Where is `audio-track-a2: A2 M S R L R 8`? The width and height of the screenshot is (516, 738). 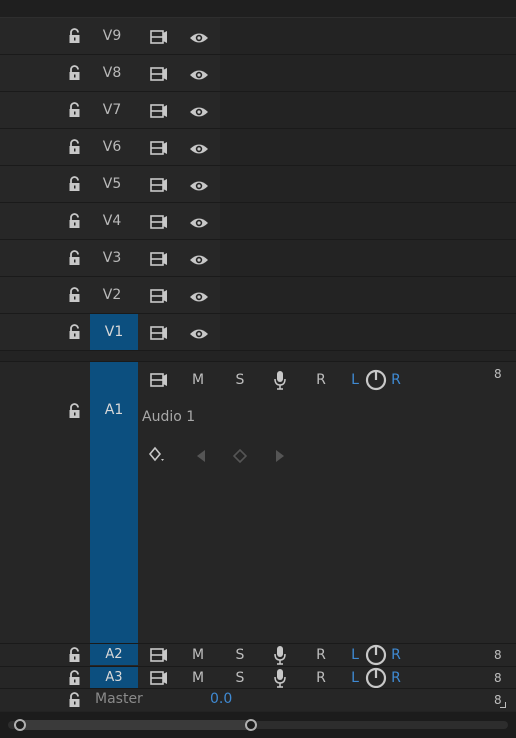 audio-track-a2: A2 M S R L R 8 is located at coordinates (258, 654).